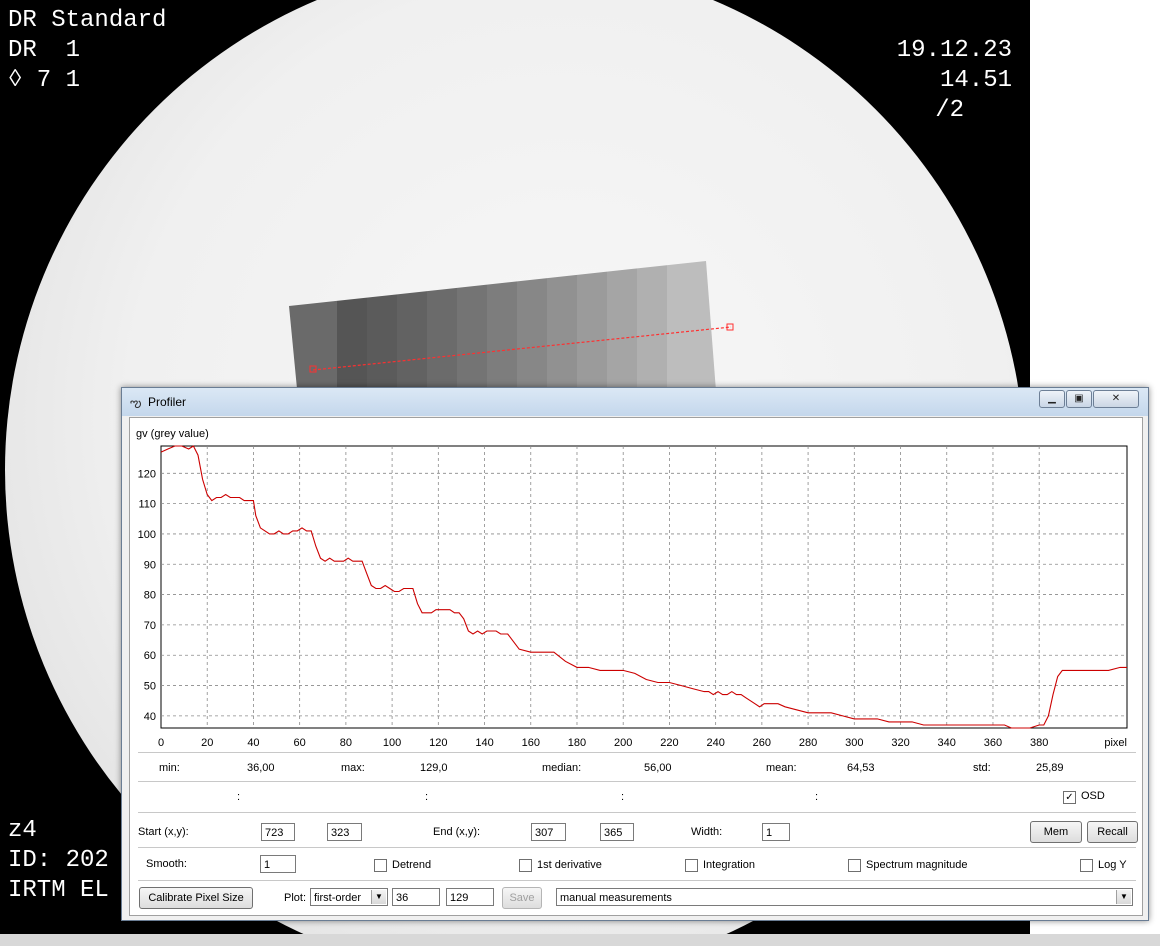 This screenshot has height=946, width=1160. What do you see at coordinates (900, 743) in the screenshot?
I see `x-tick-label: 320` at bounding box center [900, 743].